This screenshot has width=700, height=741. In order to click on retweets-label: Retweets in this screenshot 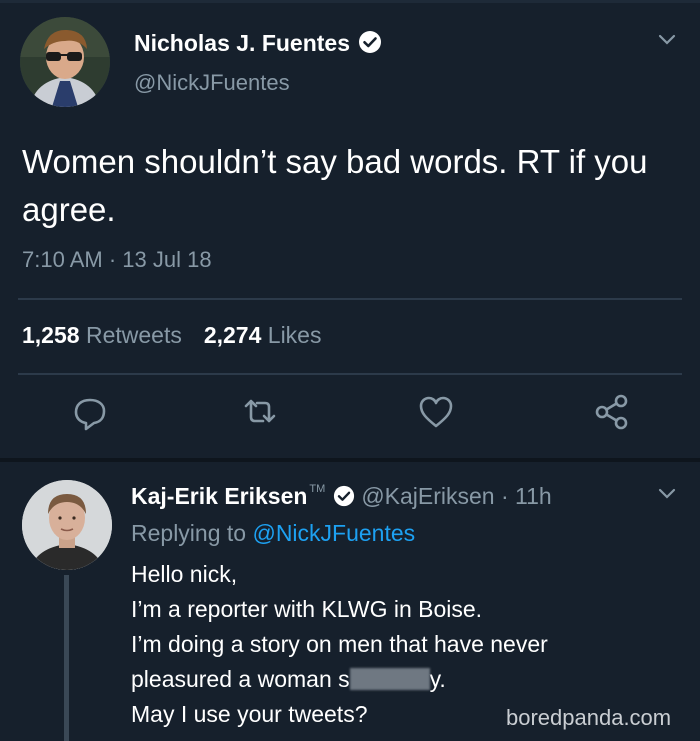, I will do `click(133, 335)`.